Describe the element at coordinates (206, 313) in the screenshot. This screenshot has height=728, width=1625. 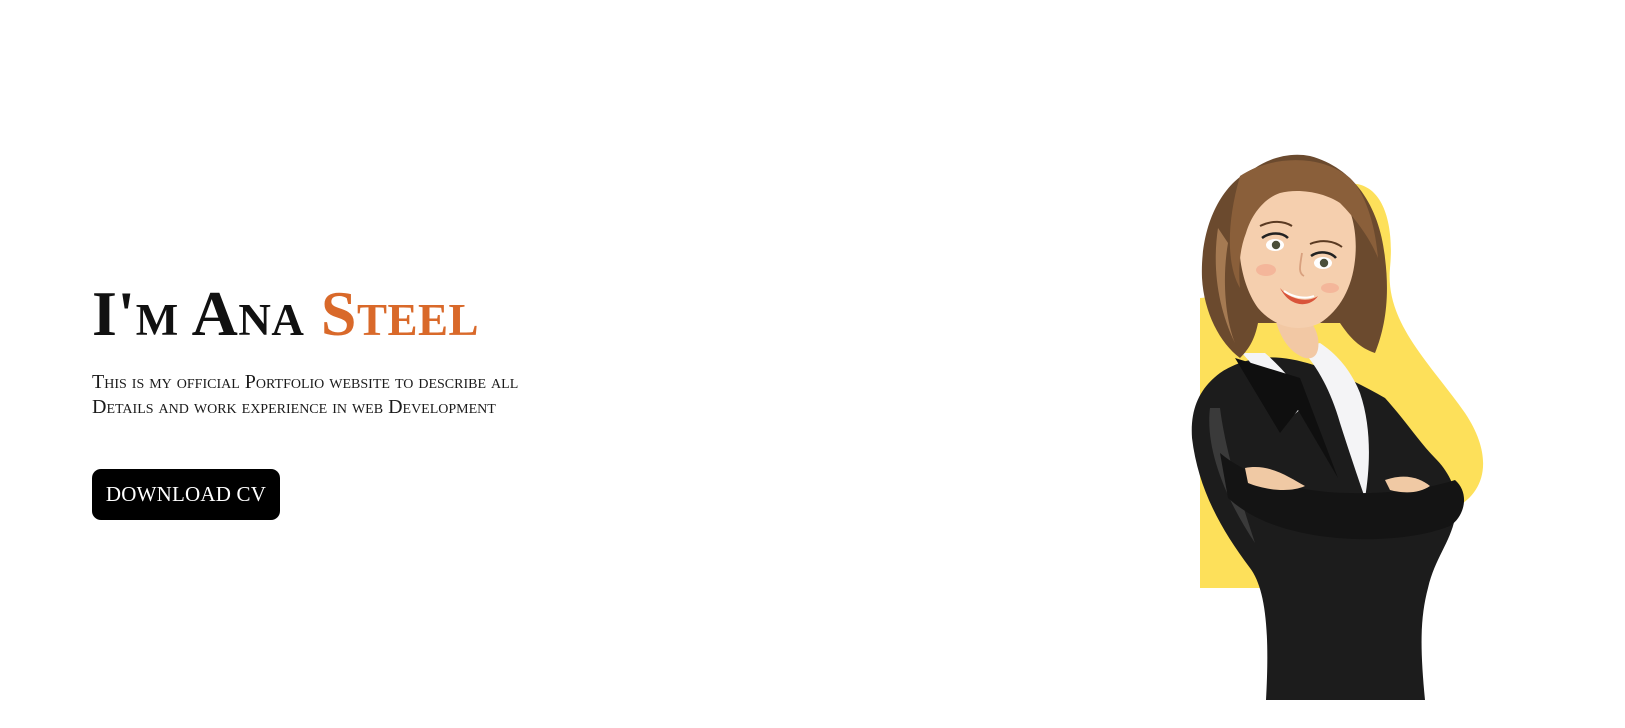
I see `hero-title-prefix: I'm Ana` at that location.